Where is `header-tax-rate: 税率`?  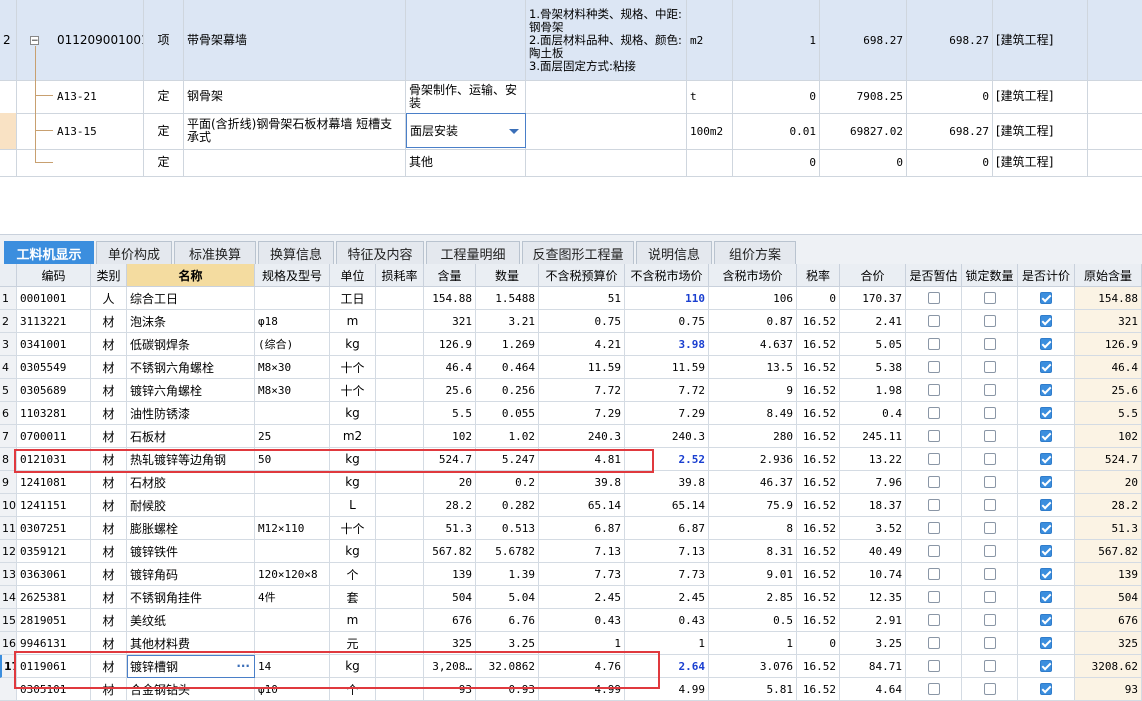
header-tax-rate: 税率 is located at coordinates (818, 275).